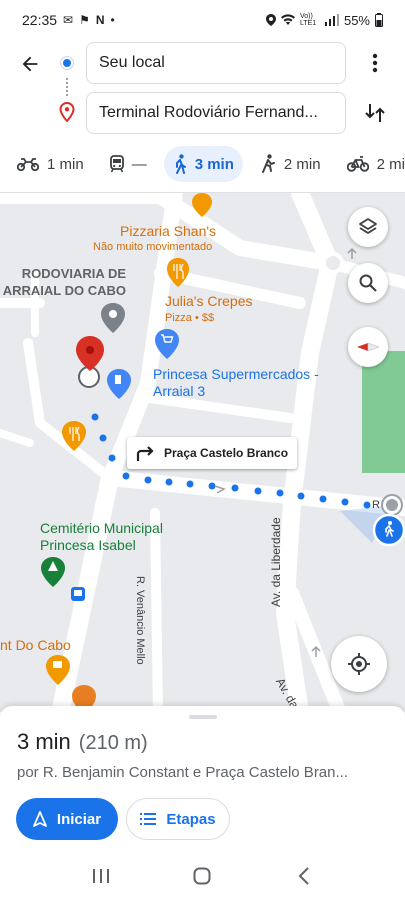 The image size is (405, 900). What do you see at coordinates (67, 63) in the screenshot?
I see `origin-dot-icon` at bounding box center [67, 63].